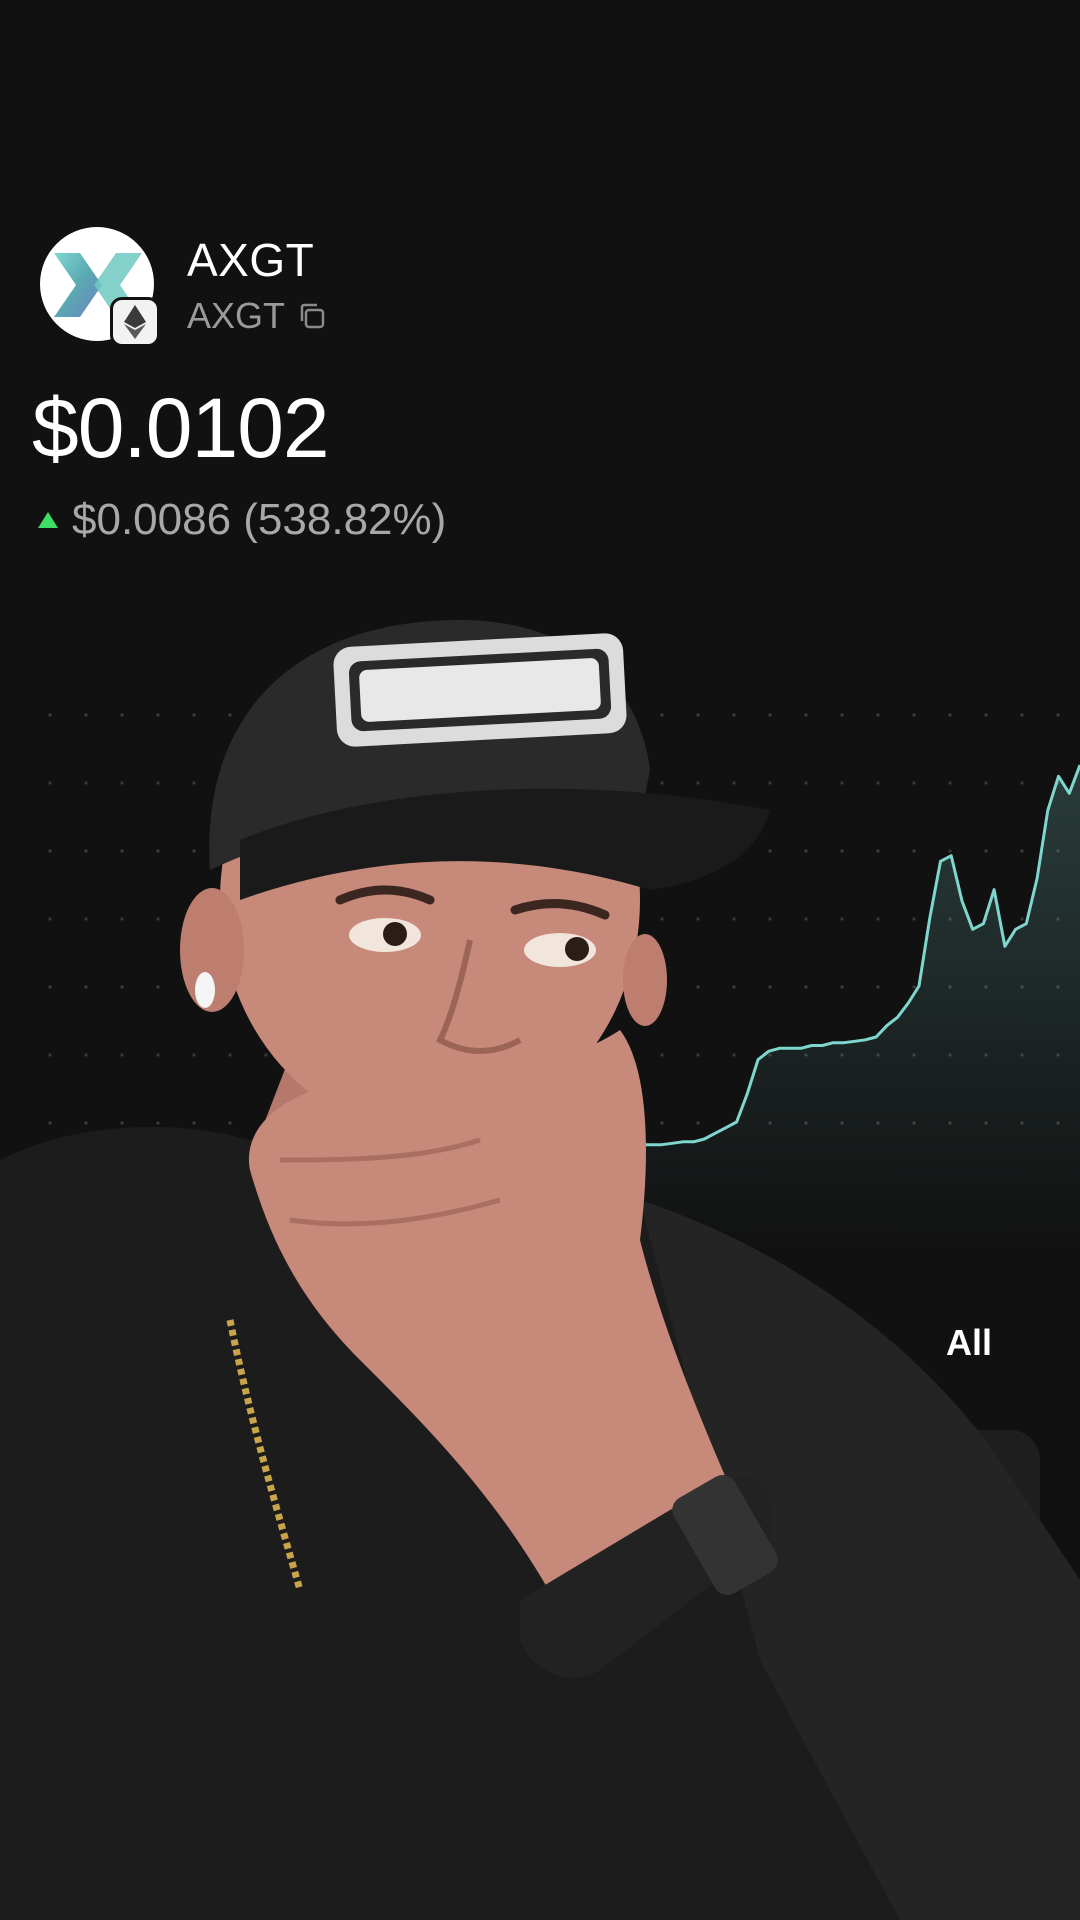 This screenshot has height=1920, width=1080. What do you see at coordinates (259, 519) in the screenshot?
I see `price-change: $0.0086 (538.82%)` at bounding box center [259, 519].